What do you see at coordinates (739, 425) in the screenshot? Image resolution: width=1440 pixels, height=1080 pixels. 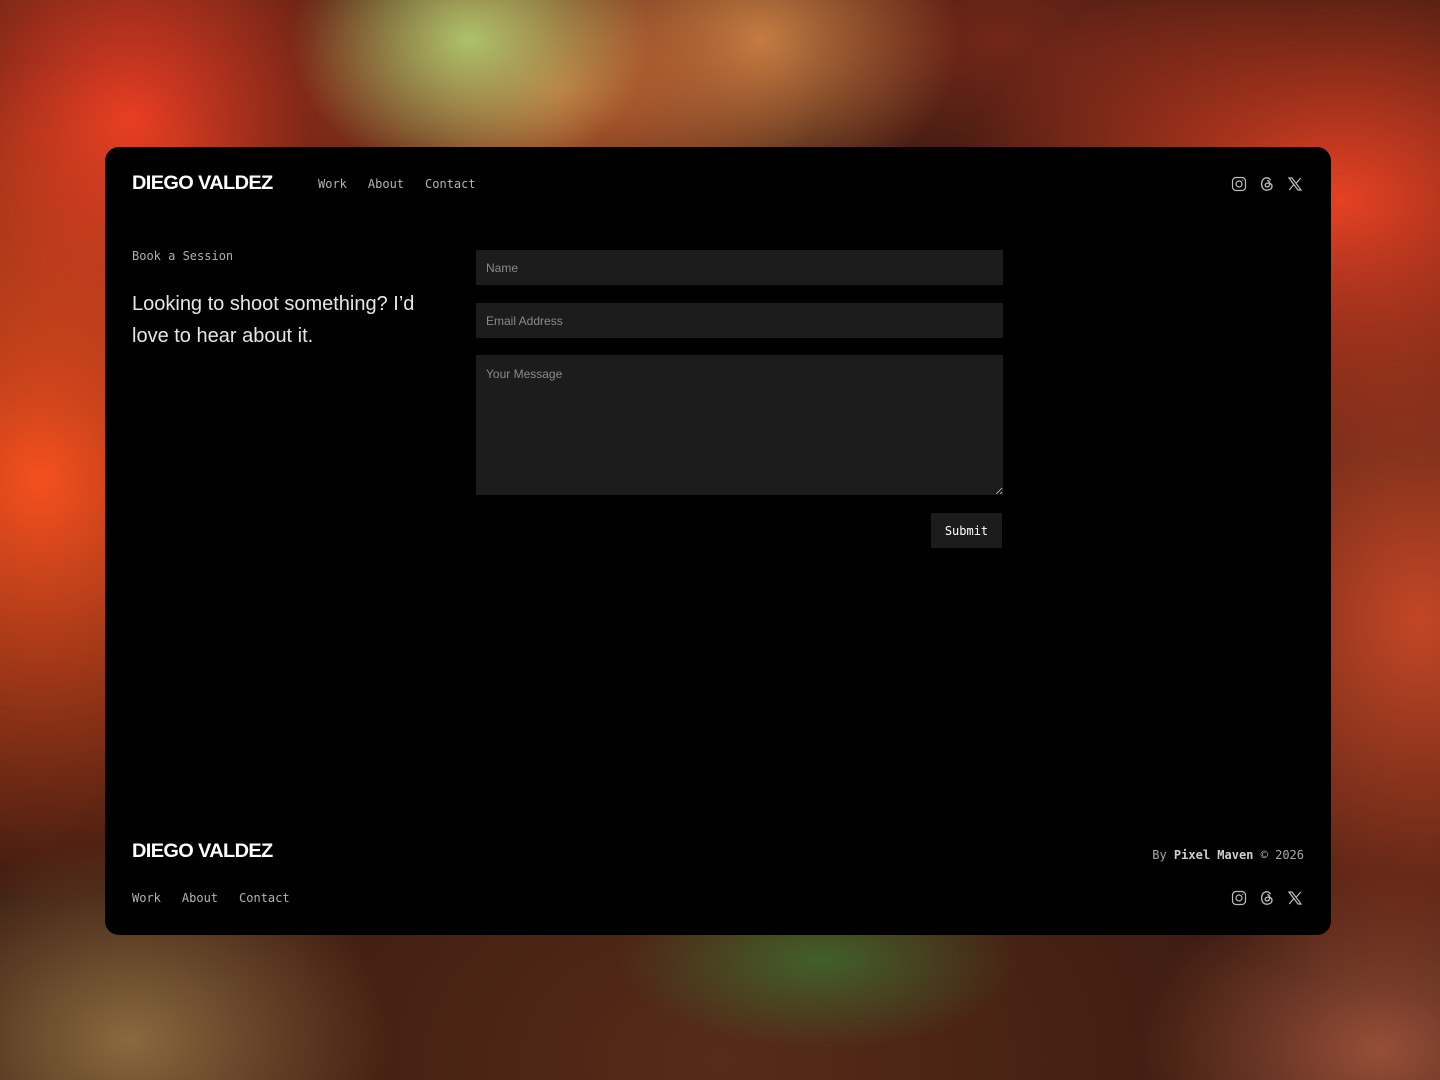 I see `message-textarea` at bounding box center [739, 425].